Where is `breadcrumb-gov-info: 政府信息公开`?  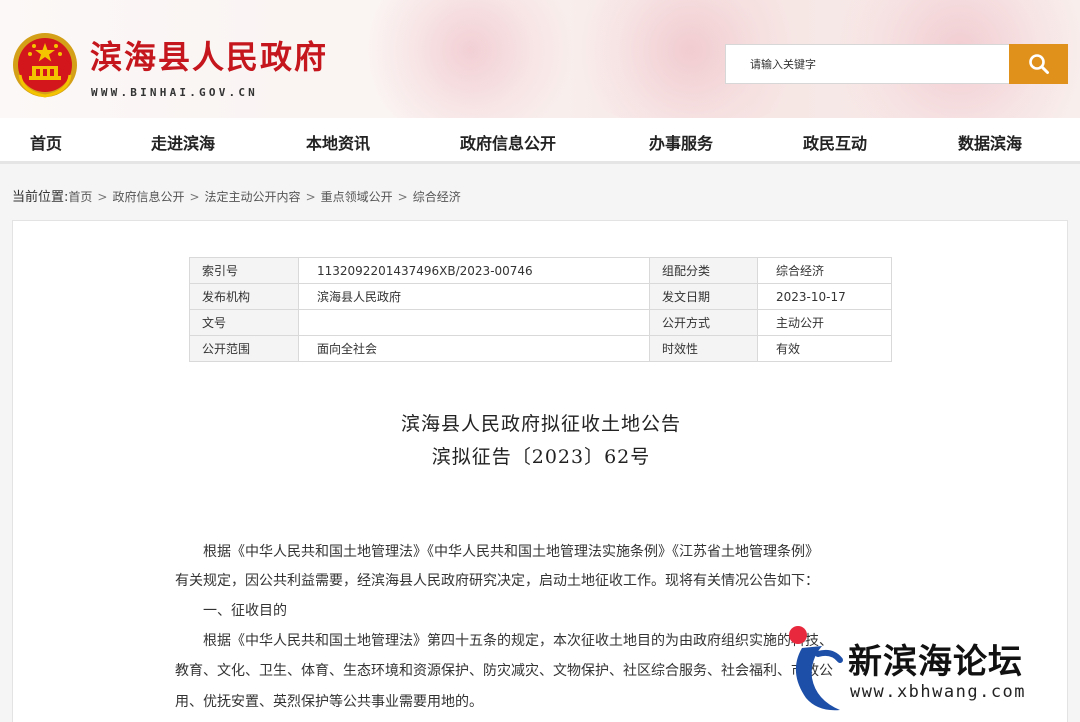 breadcrumb-gov-info: 政府信息公开 is located at coordinates (148, 197).